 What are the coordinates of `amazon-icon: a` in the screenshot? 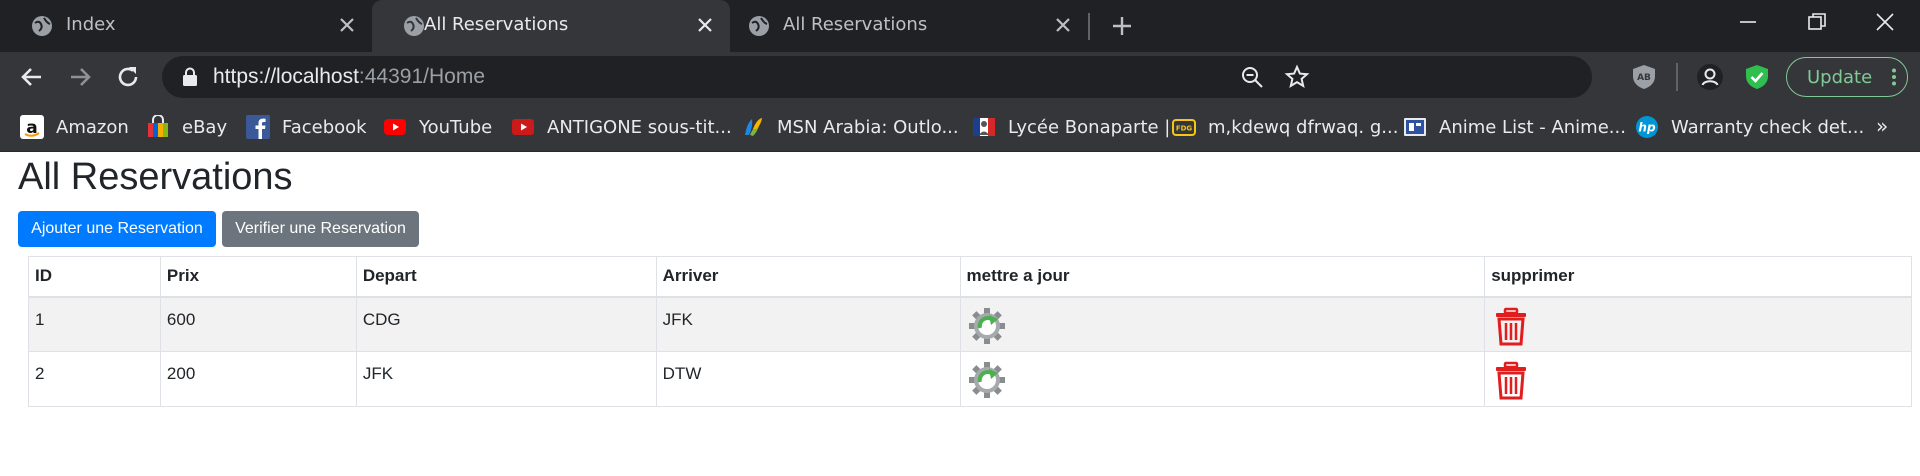 It's located at (32, 127).